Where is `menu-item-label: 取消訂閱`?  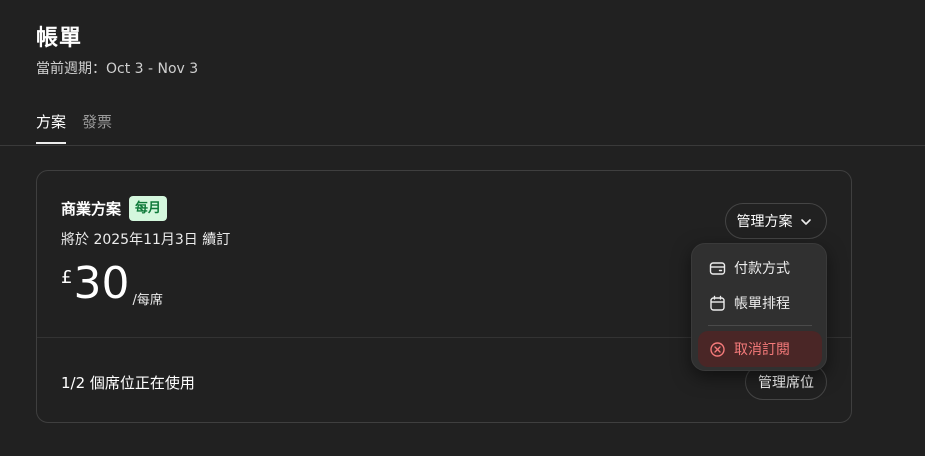 menu-item-label: 取消訂閱 is located at coordinates (762, 350).